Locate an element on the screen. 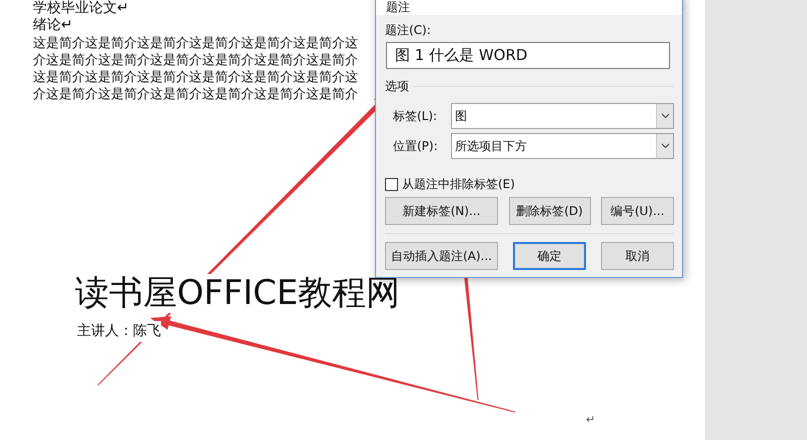  dialog-button: 取消 is located at coordinates (637, 256).